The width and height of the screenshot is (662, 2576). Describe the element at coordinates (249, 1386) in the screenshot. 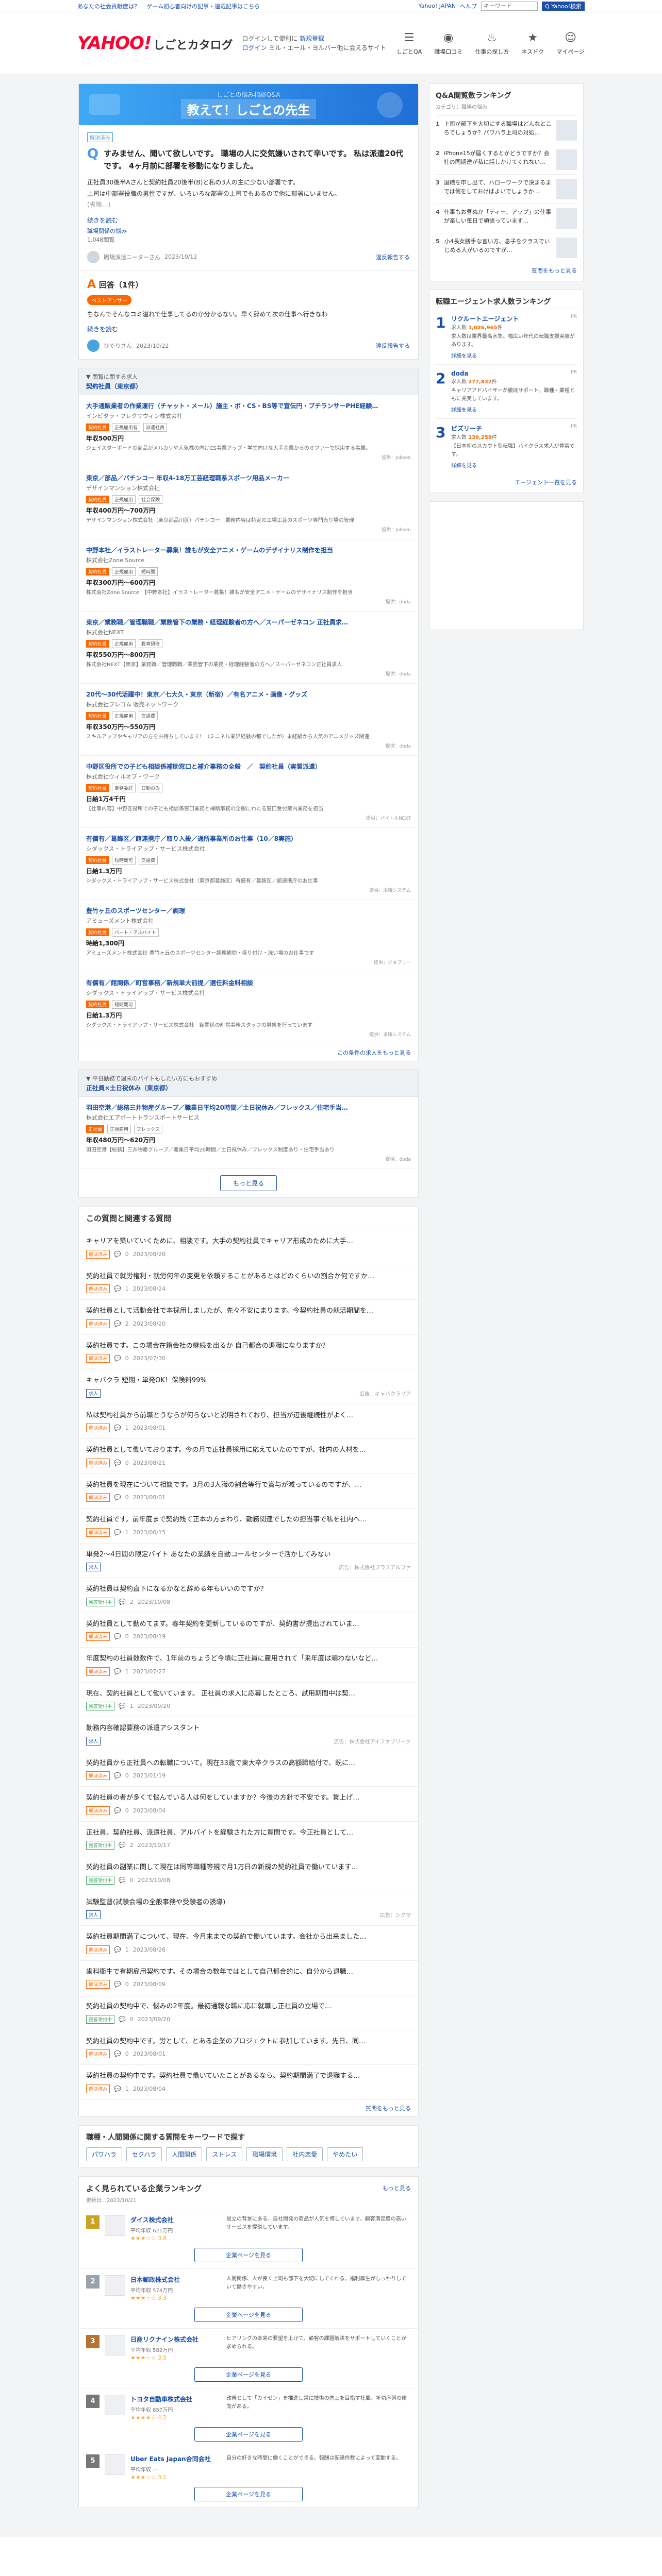

I see `related-question-item: キャバクラ 短期・単発OK！保険料99% 求人 広告：キャバクラリア` at that location.